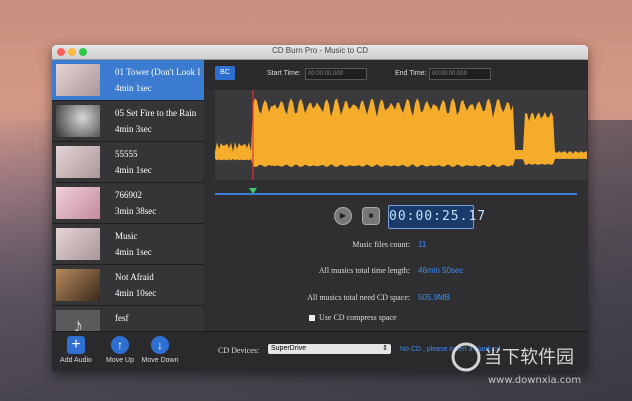 The height and width of the screenshot is (401, 632). I want to click on count-label: Music files count:, so click(381, 244).